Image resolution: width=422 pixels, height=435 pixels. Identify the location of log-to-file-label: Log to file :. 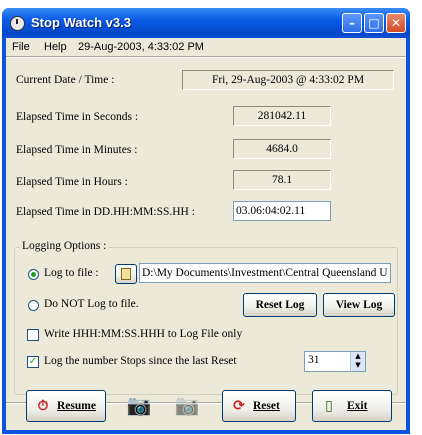
(71, 273).